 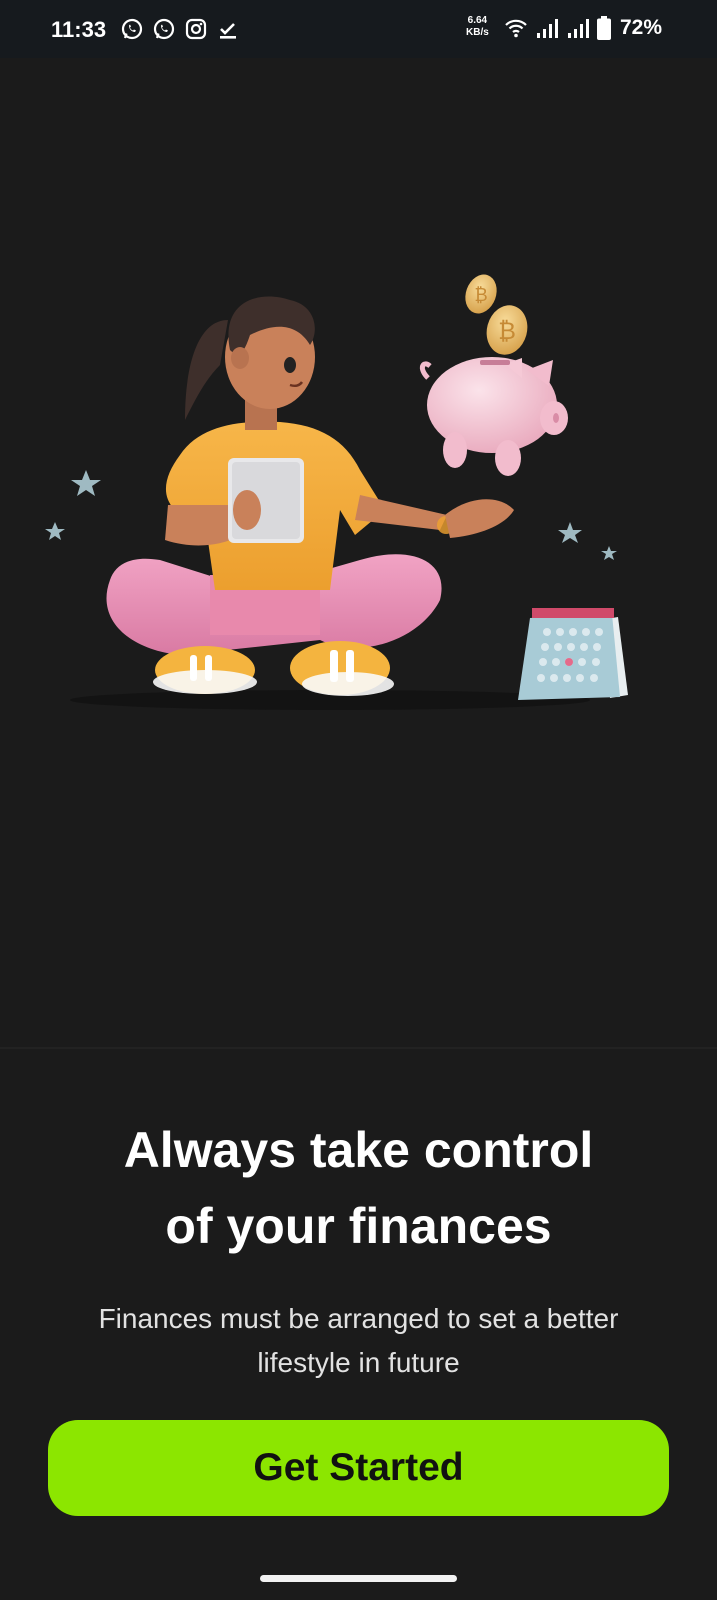 What do you see at coordinates (228, 31) in the screenshot?
I see `download-done-icon` at bounding box center [228, 31].